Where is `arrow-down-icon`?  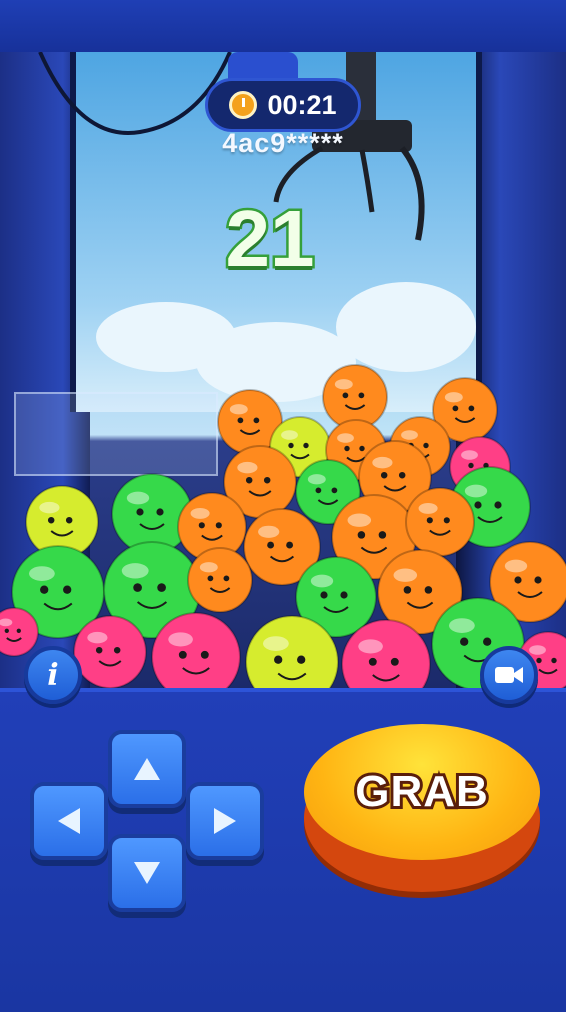 arrow-down-icon is located at coordinates (147, 873).